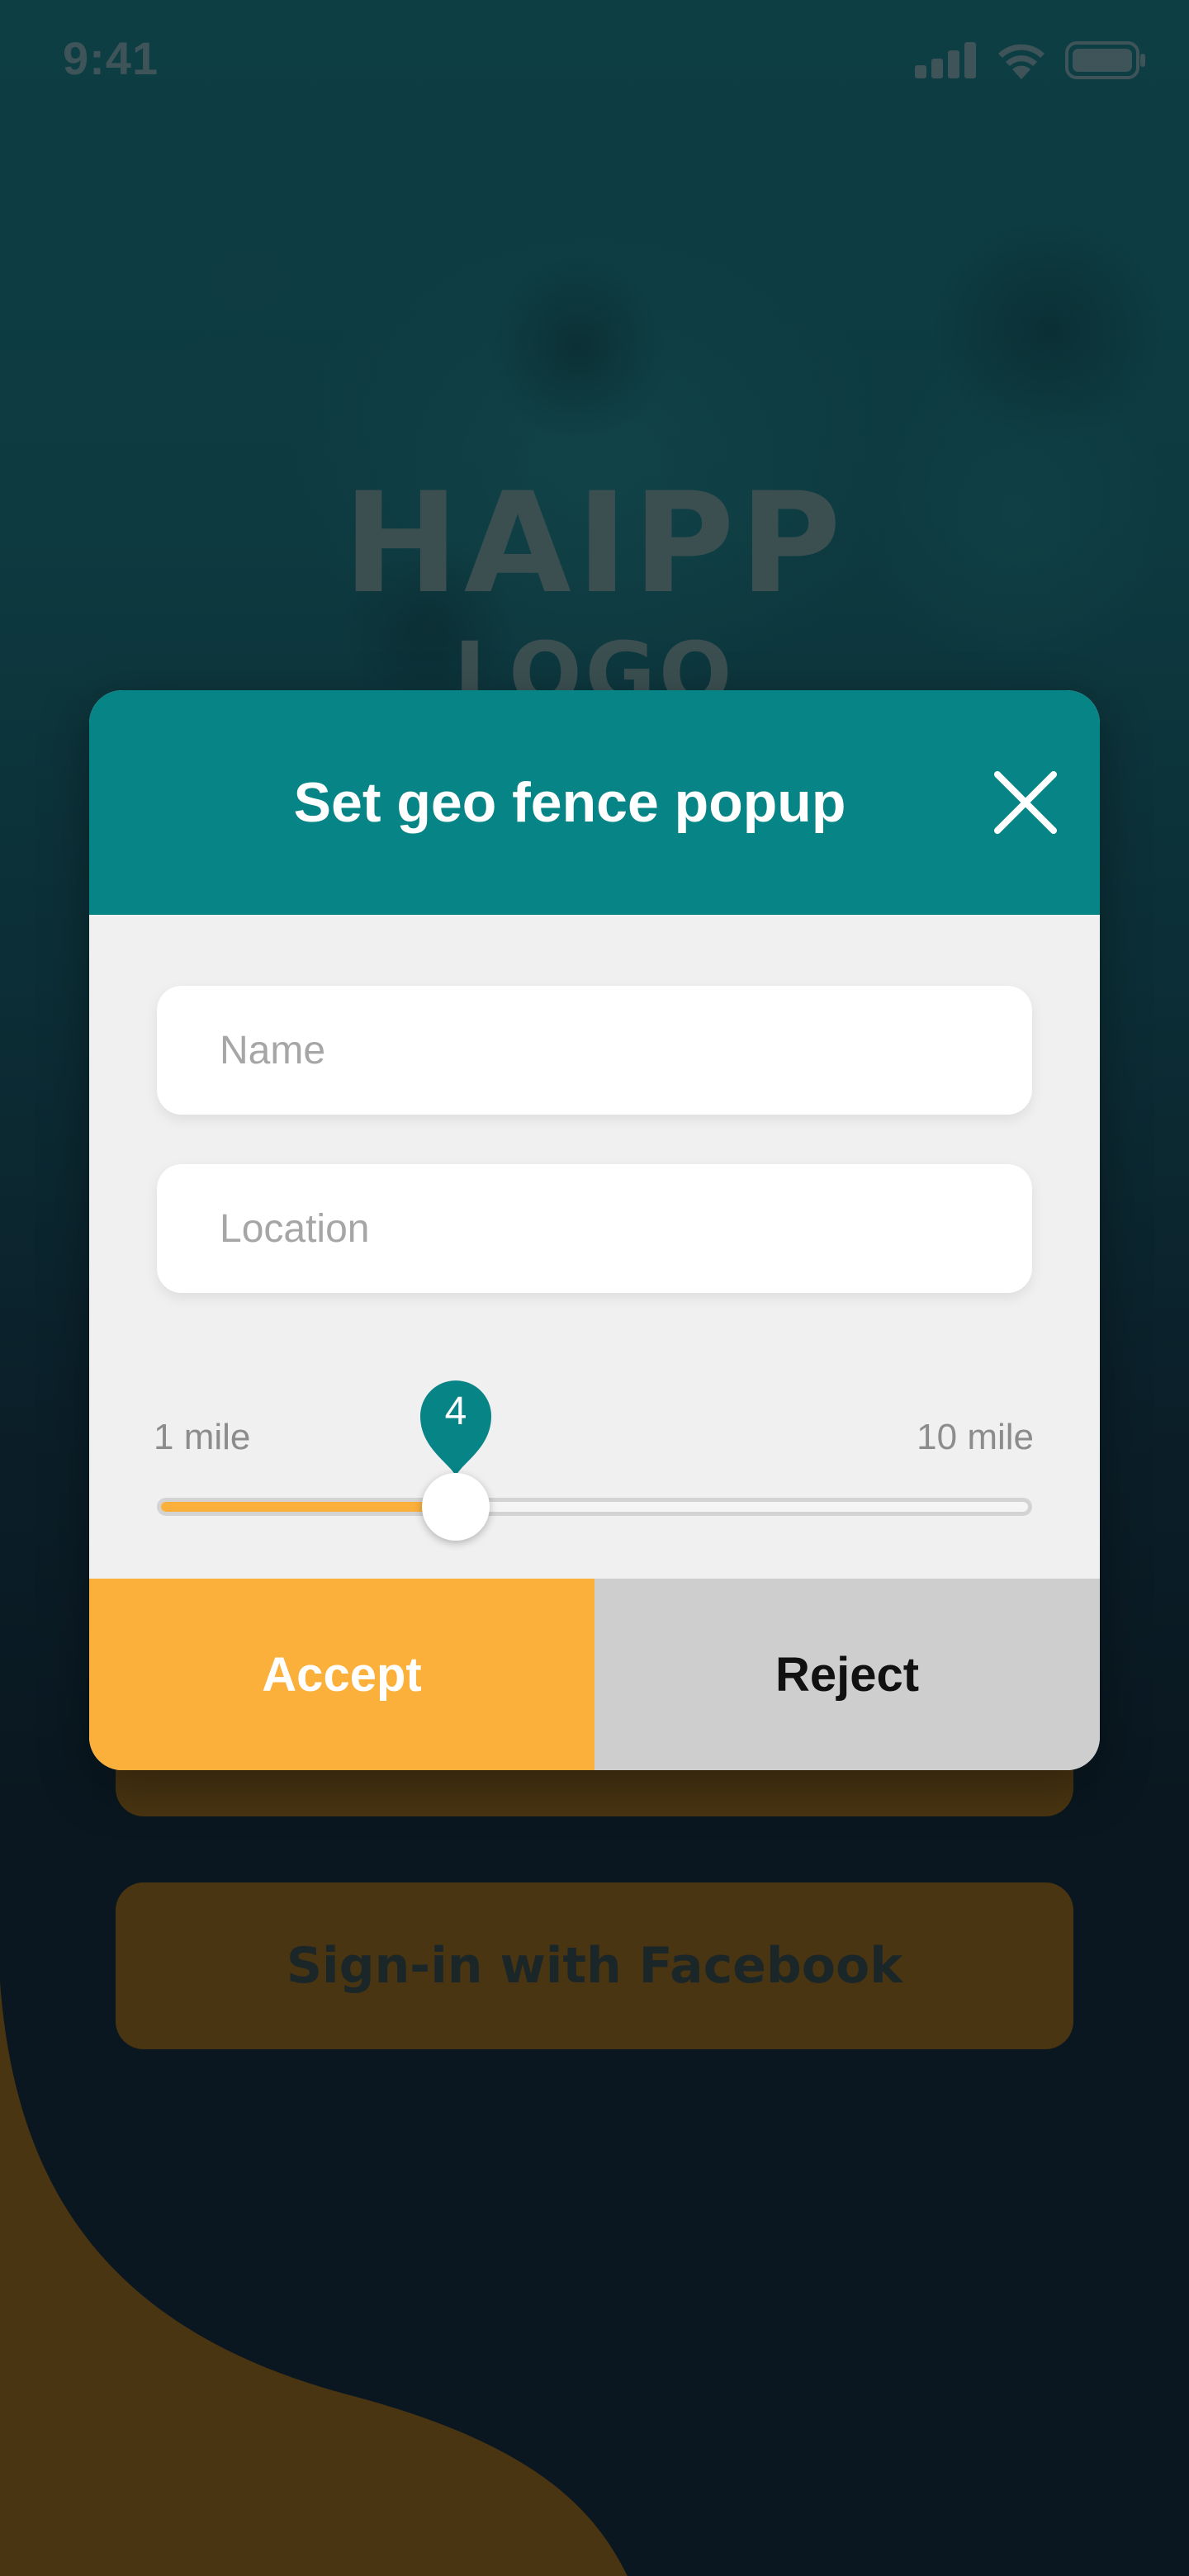 Image resolution: width=1189 pixels, height=2576 pixels. Describe the element at coordinates (1025, 802) in the screenshot. I see `close-icon` at that location.